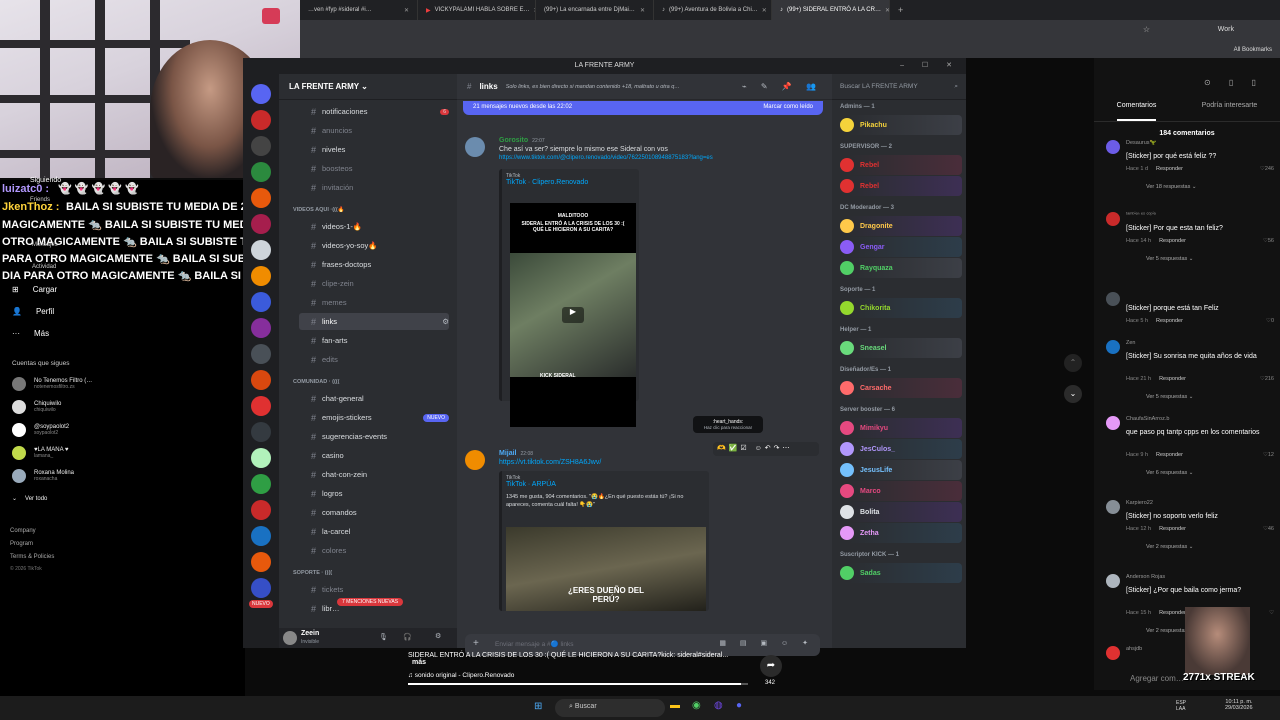 Image resolution: width=1280 pixels, height=720 pixels. Describe the element at coordinates (407, 637) in the screenshot. I see `headphones-icon: 🎧` at that location.